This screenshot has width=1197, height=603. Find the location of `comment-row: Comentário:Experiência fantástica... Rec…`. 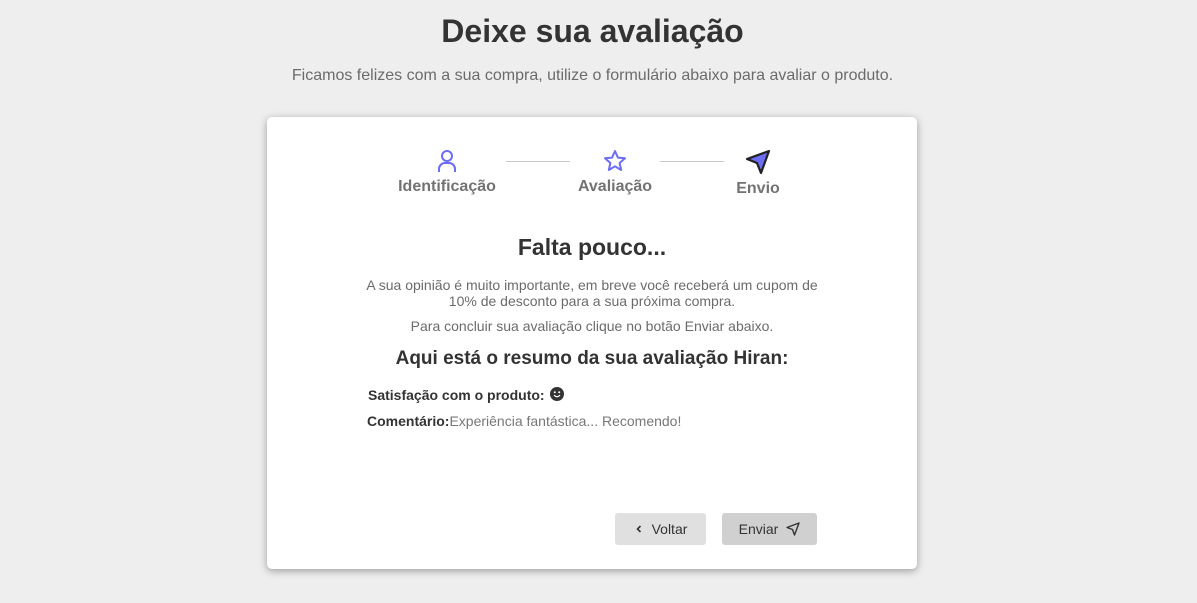

comment-row: Comentário:Experiência fantástica... Rec… is located at coordinates (524, 421).